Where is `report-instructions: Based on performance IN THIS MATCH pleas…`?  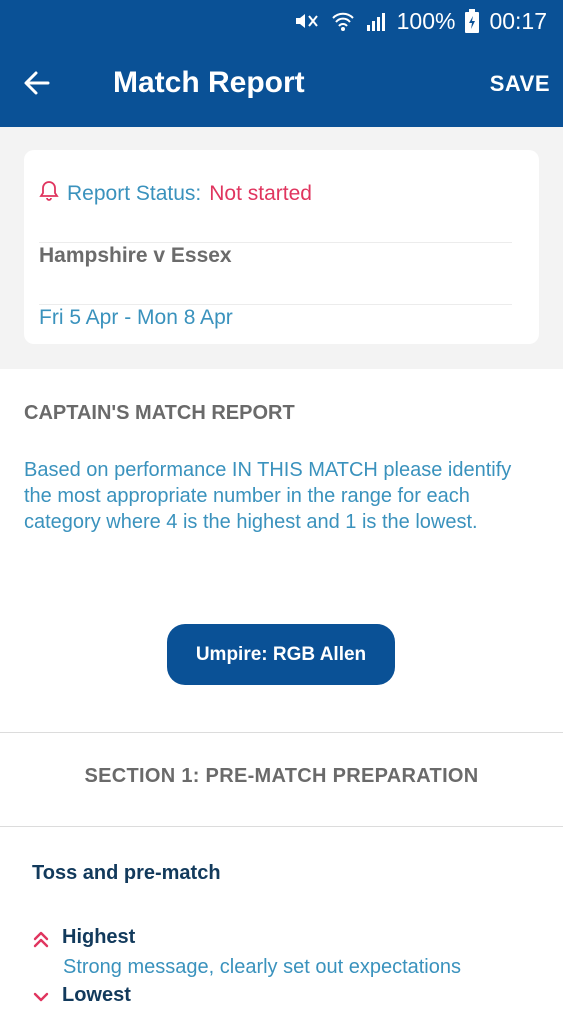 report-instructions: Based on performance IN THIS MATCH pleas… is located at coordinates (268, 496).